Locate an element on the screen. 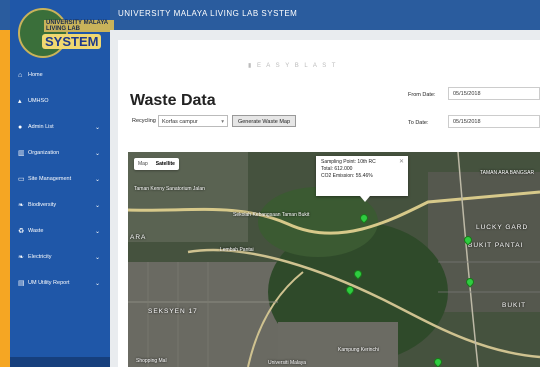 The height and width of the screenshot is (367, 540). map-label: Shopping Mal is located at coordinates (151, 361).